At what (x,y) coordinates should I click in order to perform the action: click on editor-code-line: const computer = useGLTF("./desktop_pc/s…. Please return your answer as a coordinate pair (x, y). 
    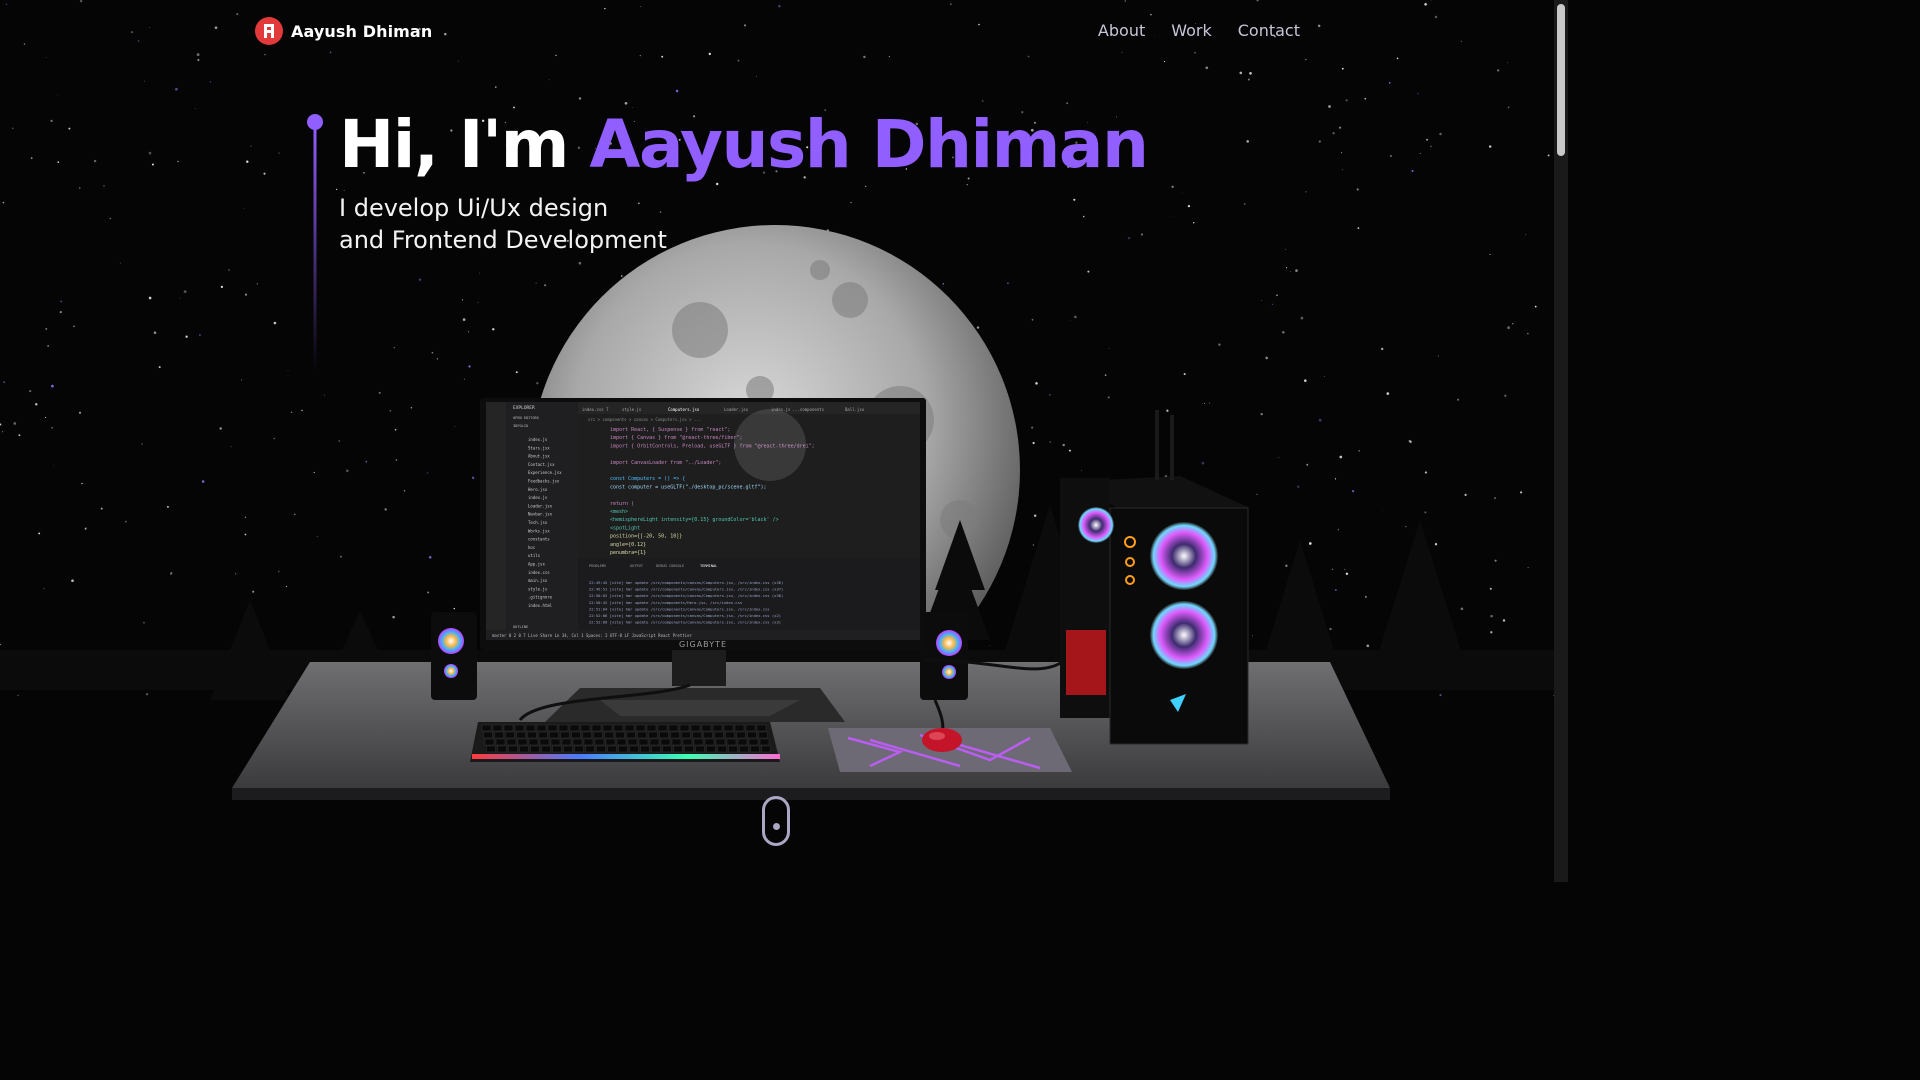
    Looking at the image, I should click on (688, 487).